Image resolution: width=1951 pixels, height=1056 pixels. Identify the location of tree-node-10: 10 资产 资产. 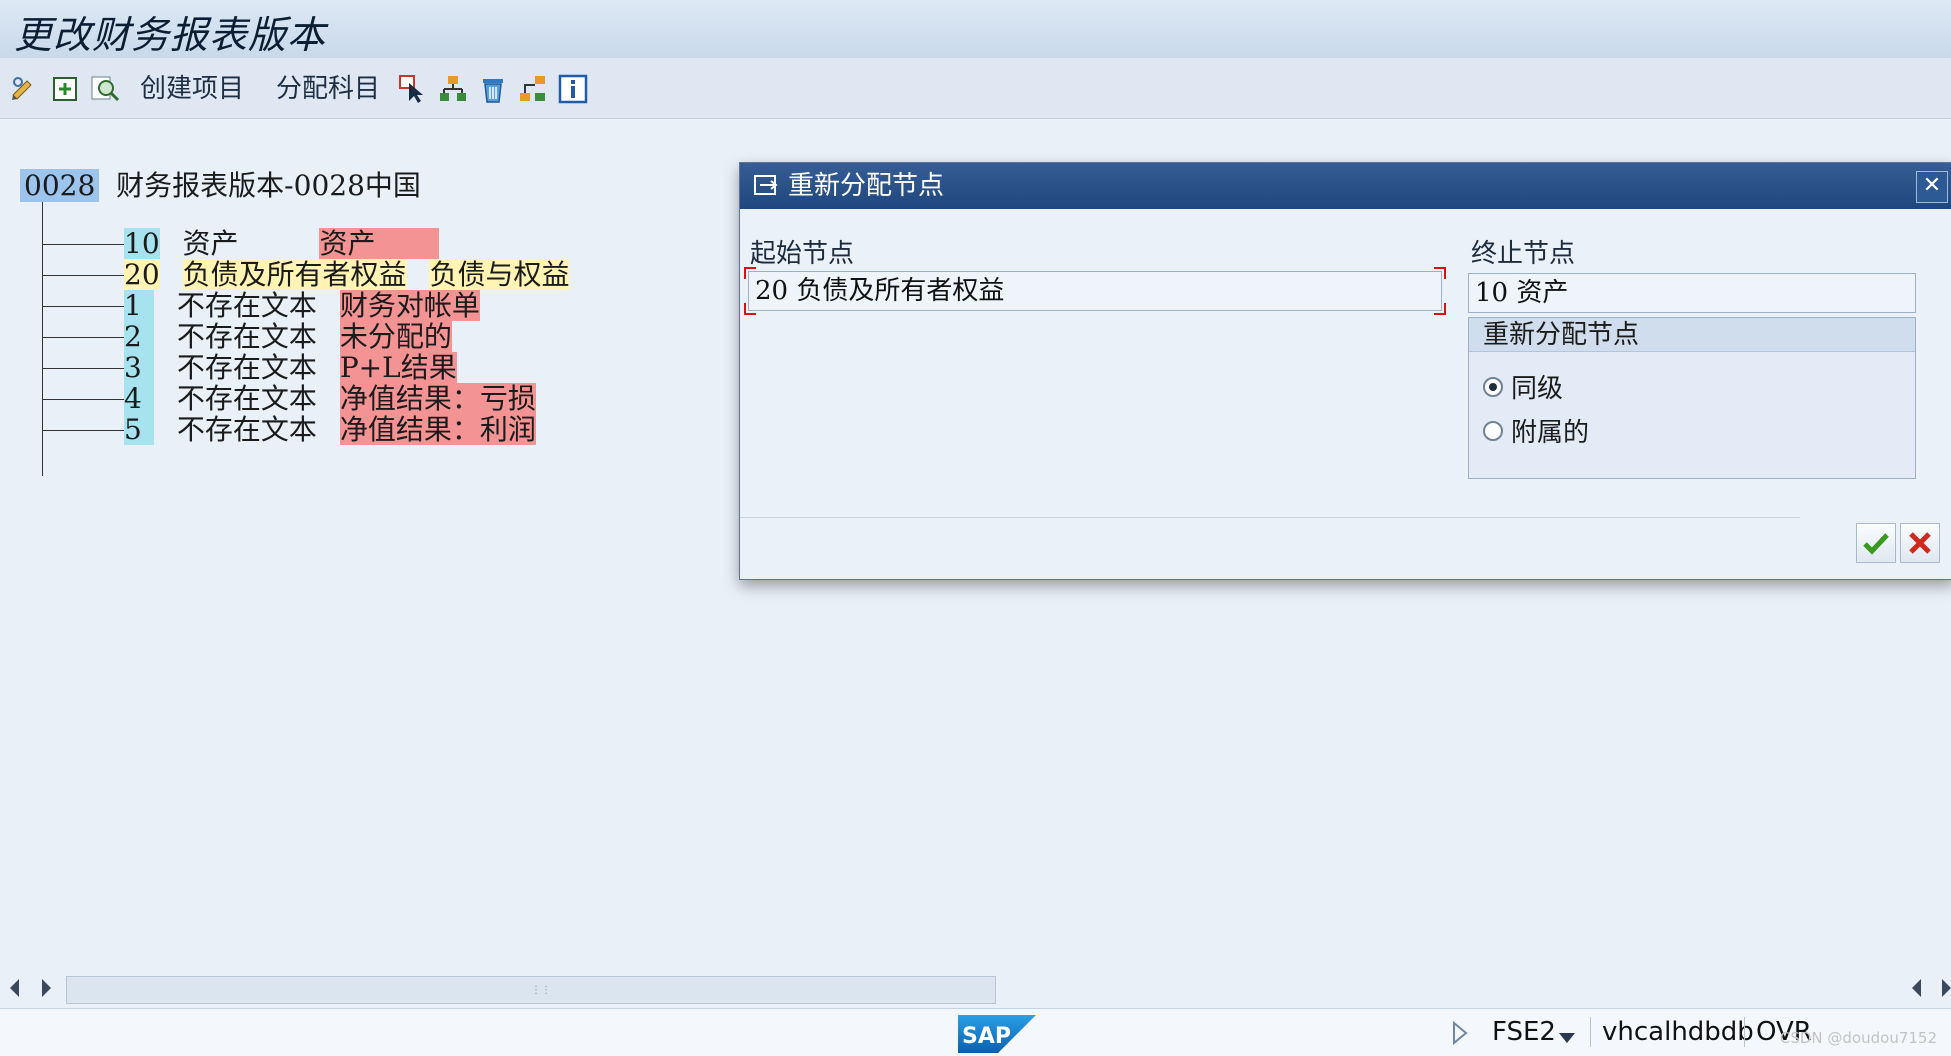
(282, 243).